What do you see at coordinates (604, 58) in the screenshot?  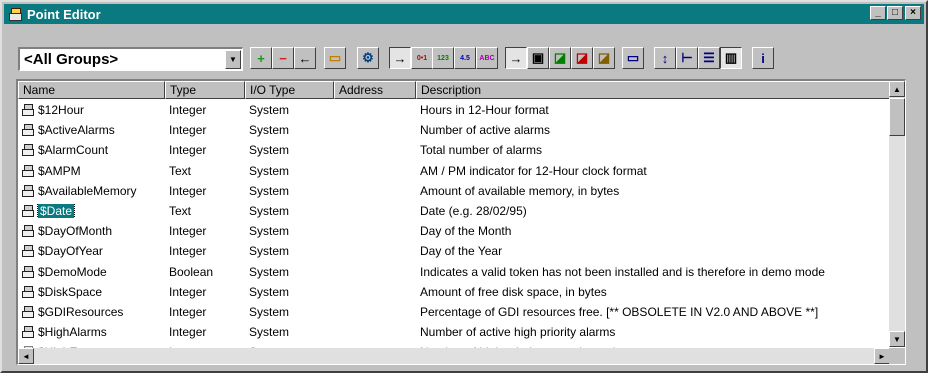 I see `io-filter-3-button: ◪` at bounding box center [604, 58].